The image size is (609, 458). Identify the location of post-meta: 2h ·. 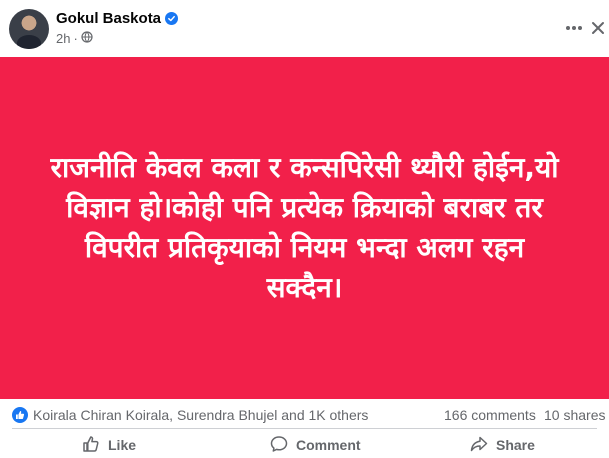
(74, 38).